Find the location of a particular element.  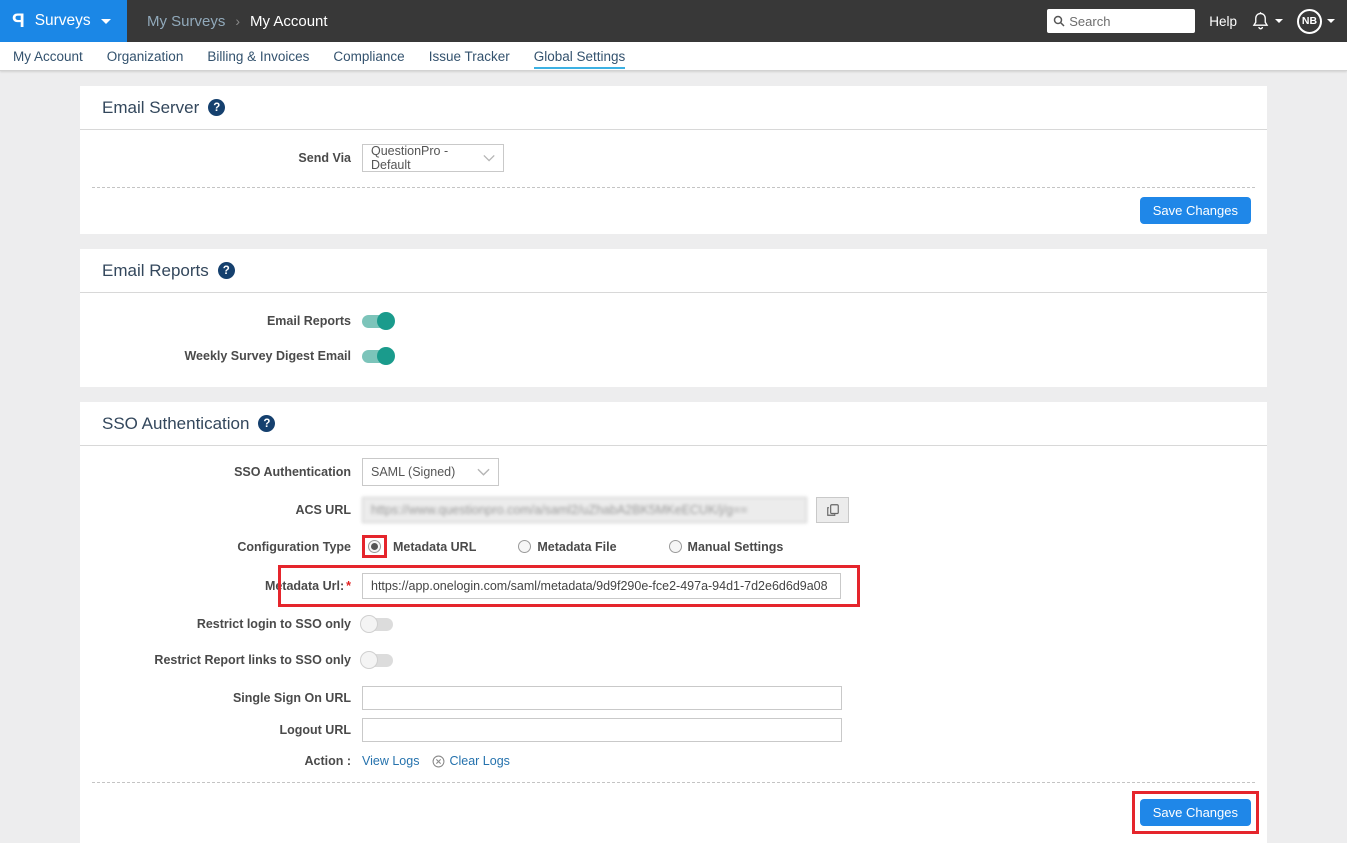

product-name: Surveys is located at coordinates (62, 20).